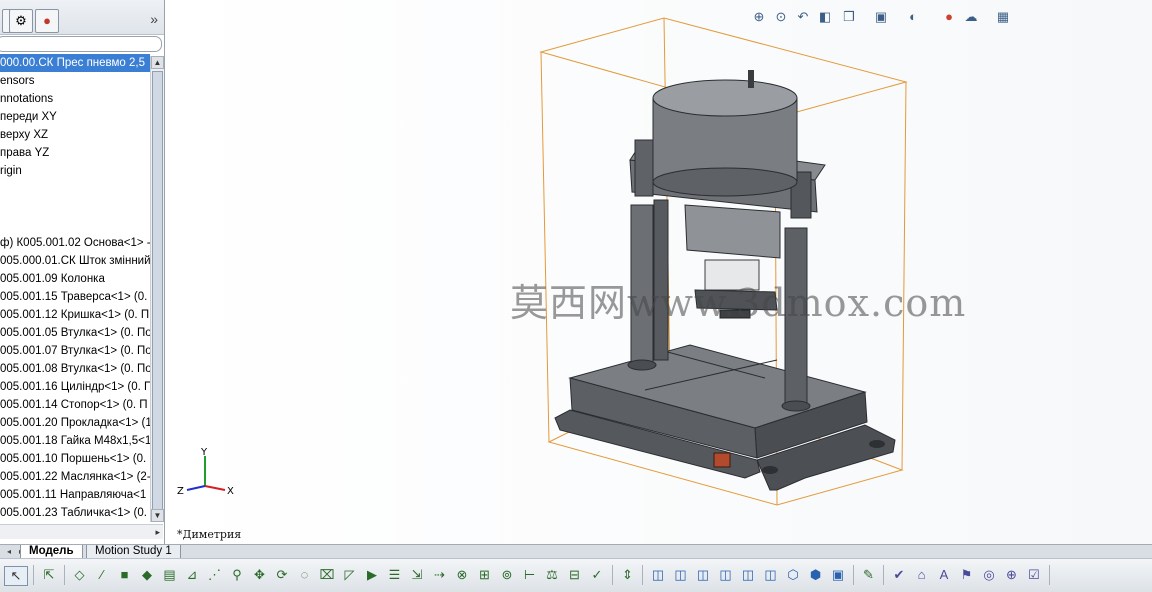 The image size is (1152, 592). I want to click on spell-check-icon: ✔, so click(899, 575).